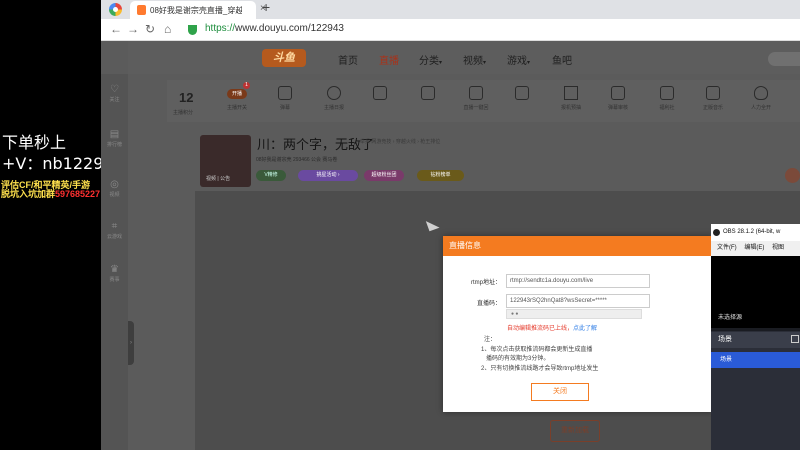 This screenshot has width=800, height=450. Describe the element at coordinates (114, 226) in the screenshot. I see `gamepad-icon: ⌗` at that location.